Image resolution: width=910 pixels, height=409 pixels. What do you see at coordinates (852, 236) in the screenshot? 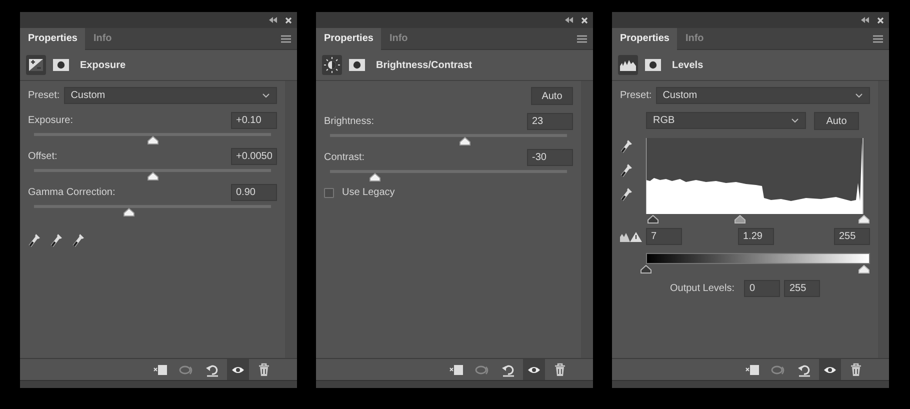
I see `input-level-field: 255` at bounding box center [852, 236].